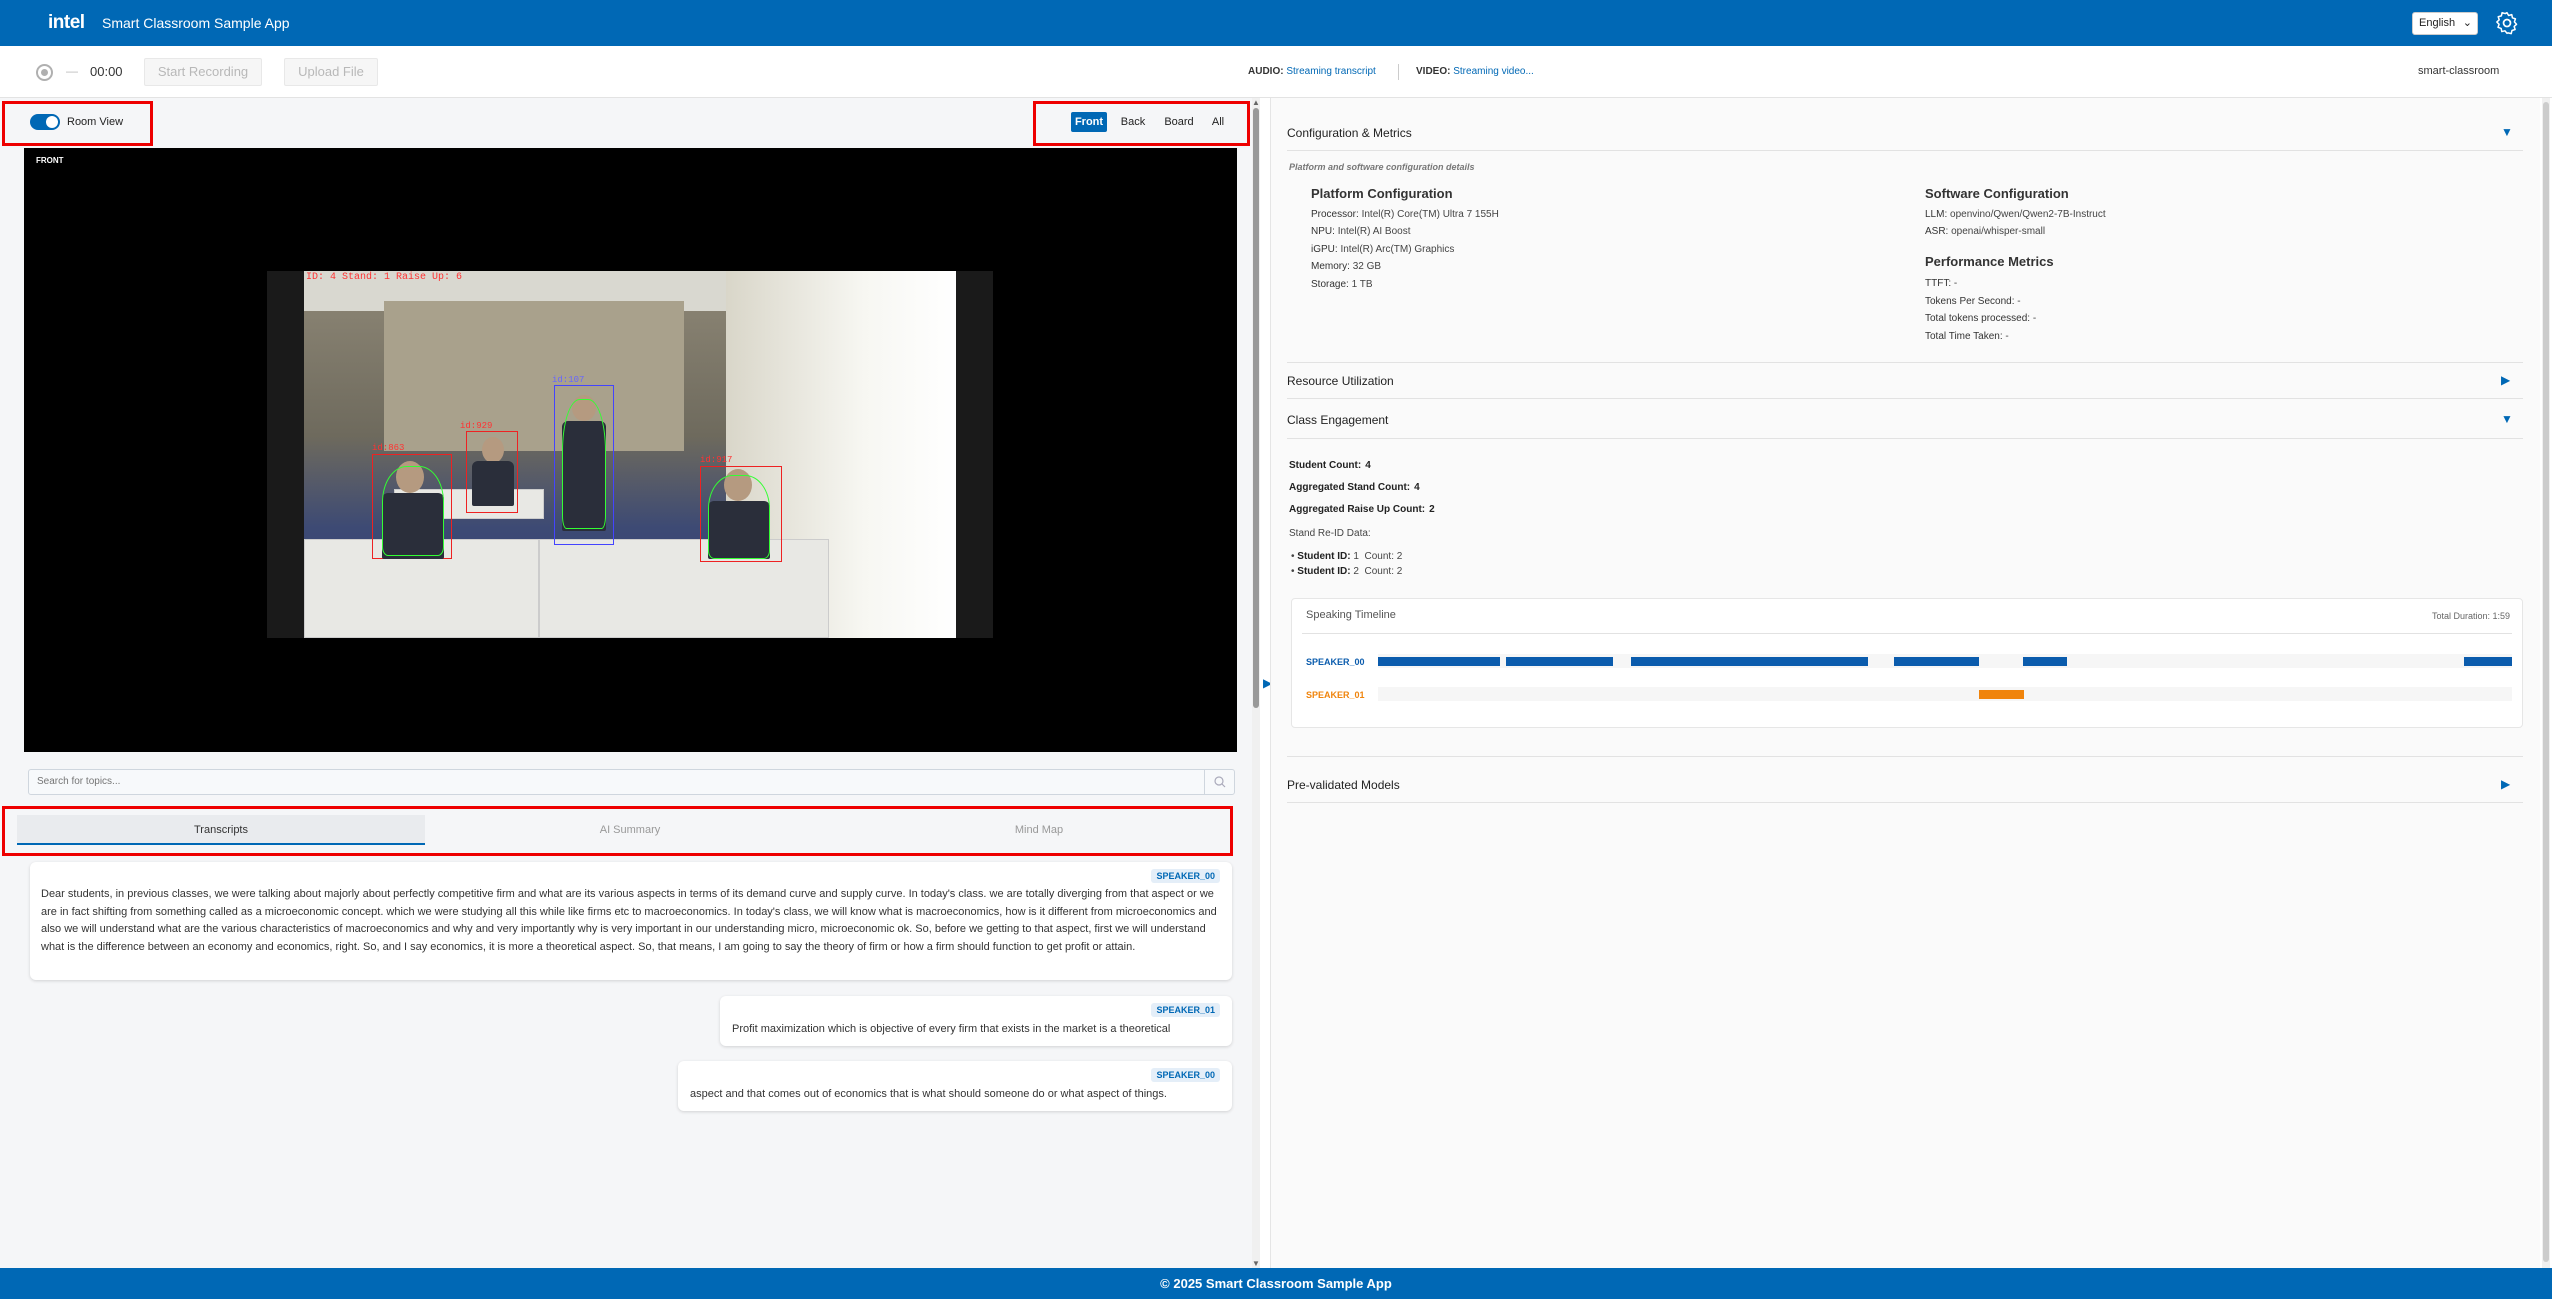  I want to click on desk, so click(684, 588).